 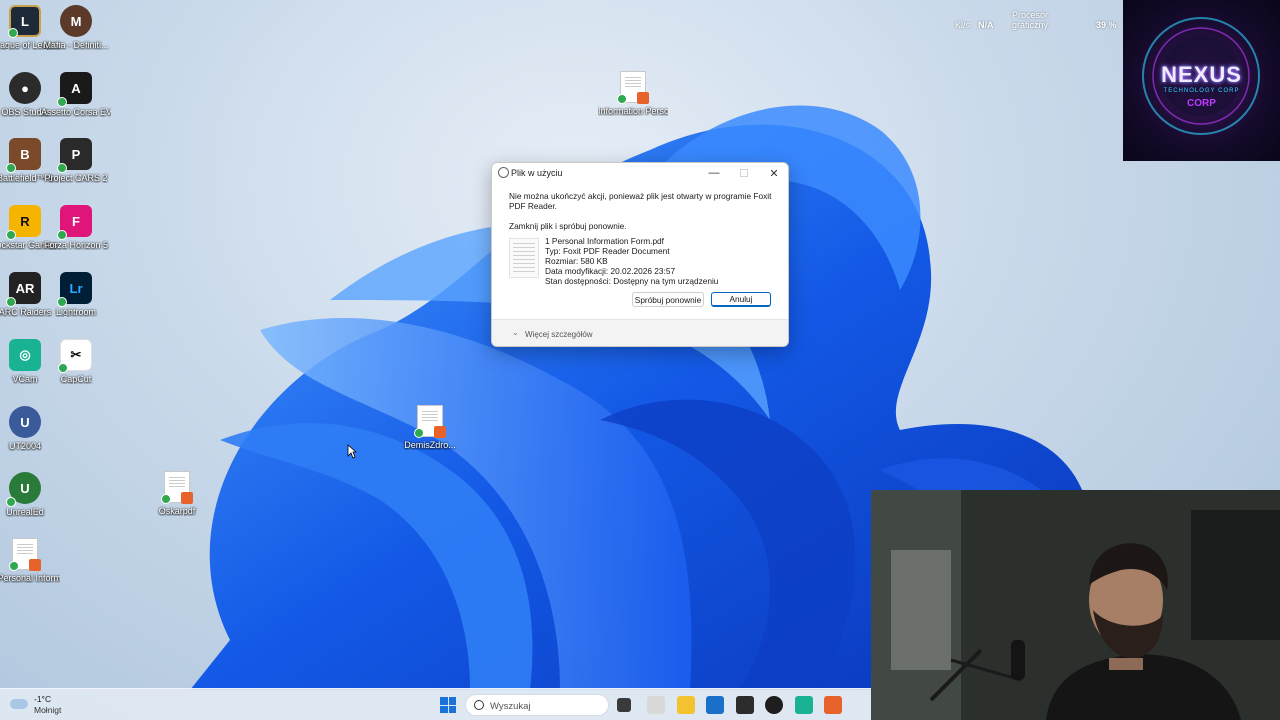 I want to click on gpu-value: 39 %, so click(x=1106, y=25).